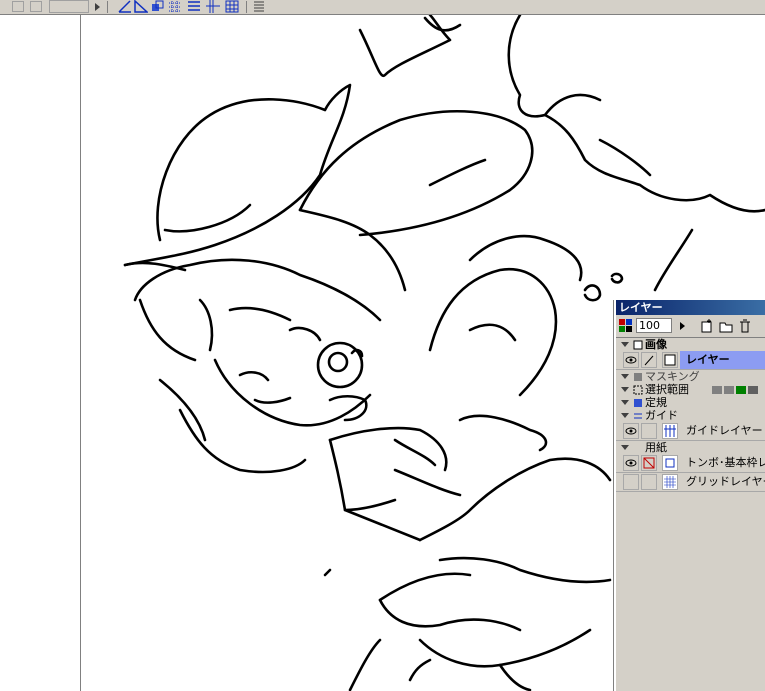 Image resolution: width=765 pixels, height=691 pixels. Describe the element at coordinates (97, 7) in the screenshot. I see `play-arrow-icon` at that location.